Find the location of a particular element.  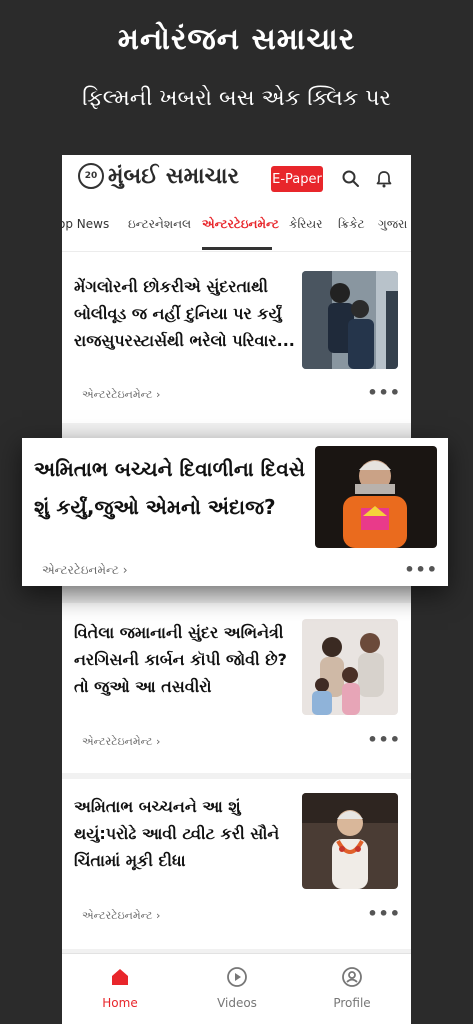

nav-videos: Videos is located at coordinates (237, 988).